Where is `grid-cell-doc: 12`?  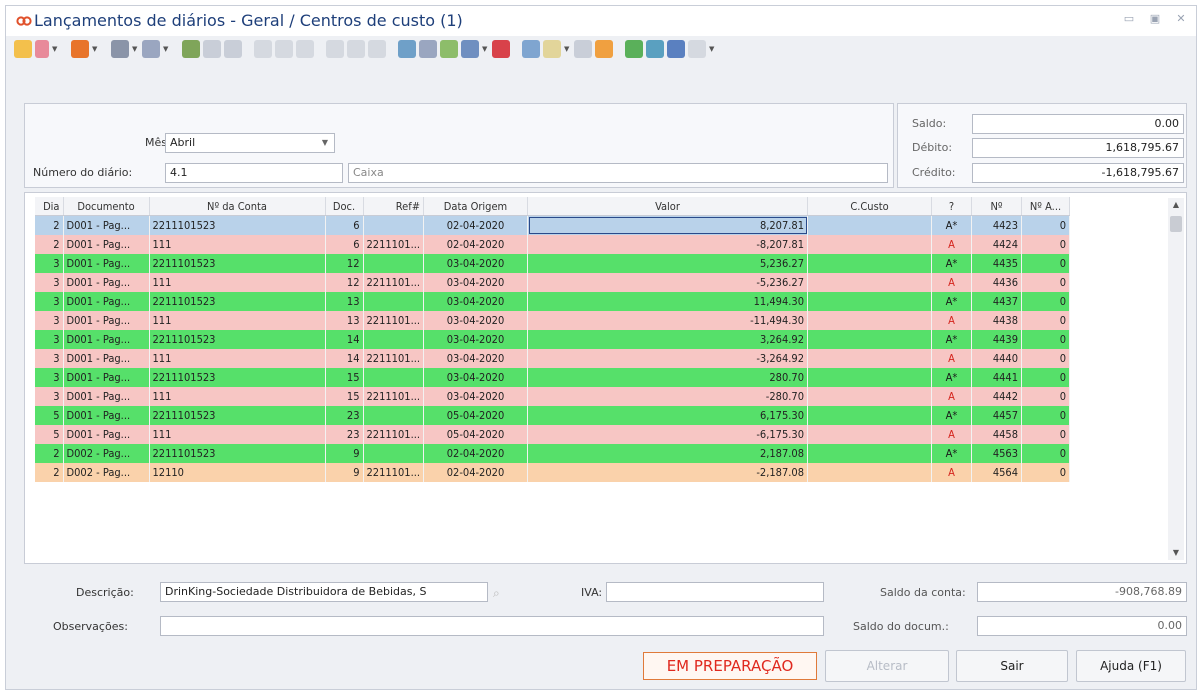 grid-cell-doc: 12 is located at coordinates (344, 282).